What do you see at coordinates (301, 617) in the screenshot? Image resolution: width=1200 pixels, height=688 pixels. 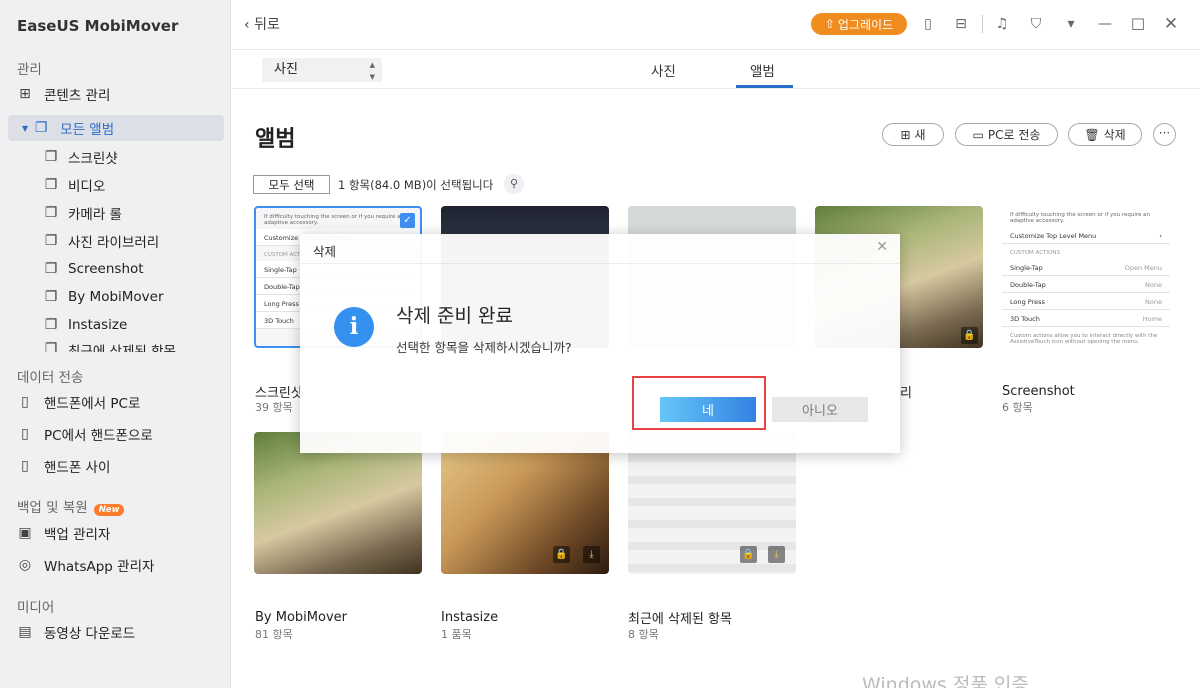 I see `album-name: By MobiMover` at bounding box center [301, 617].